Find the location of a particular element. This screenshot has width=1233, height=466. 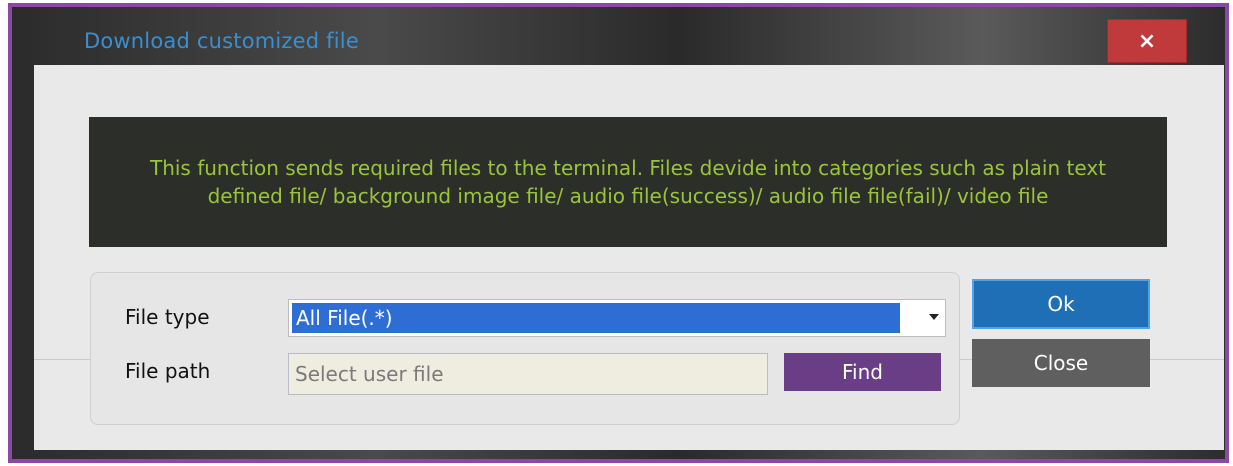

file-path-label: File path is located at coordinates (168, 371).